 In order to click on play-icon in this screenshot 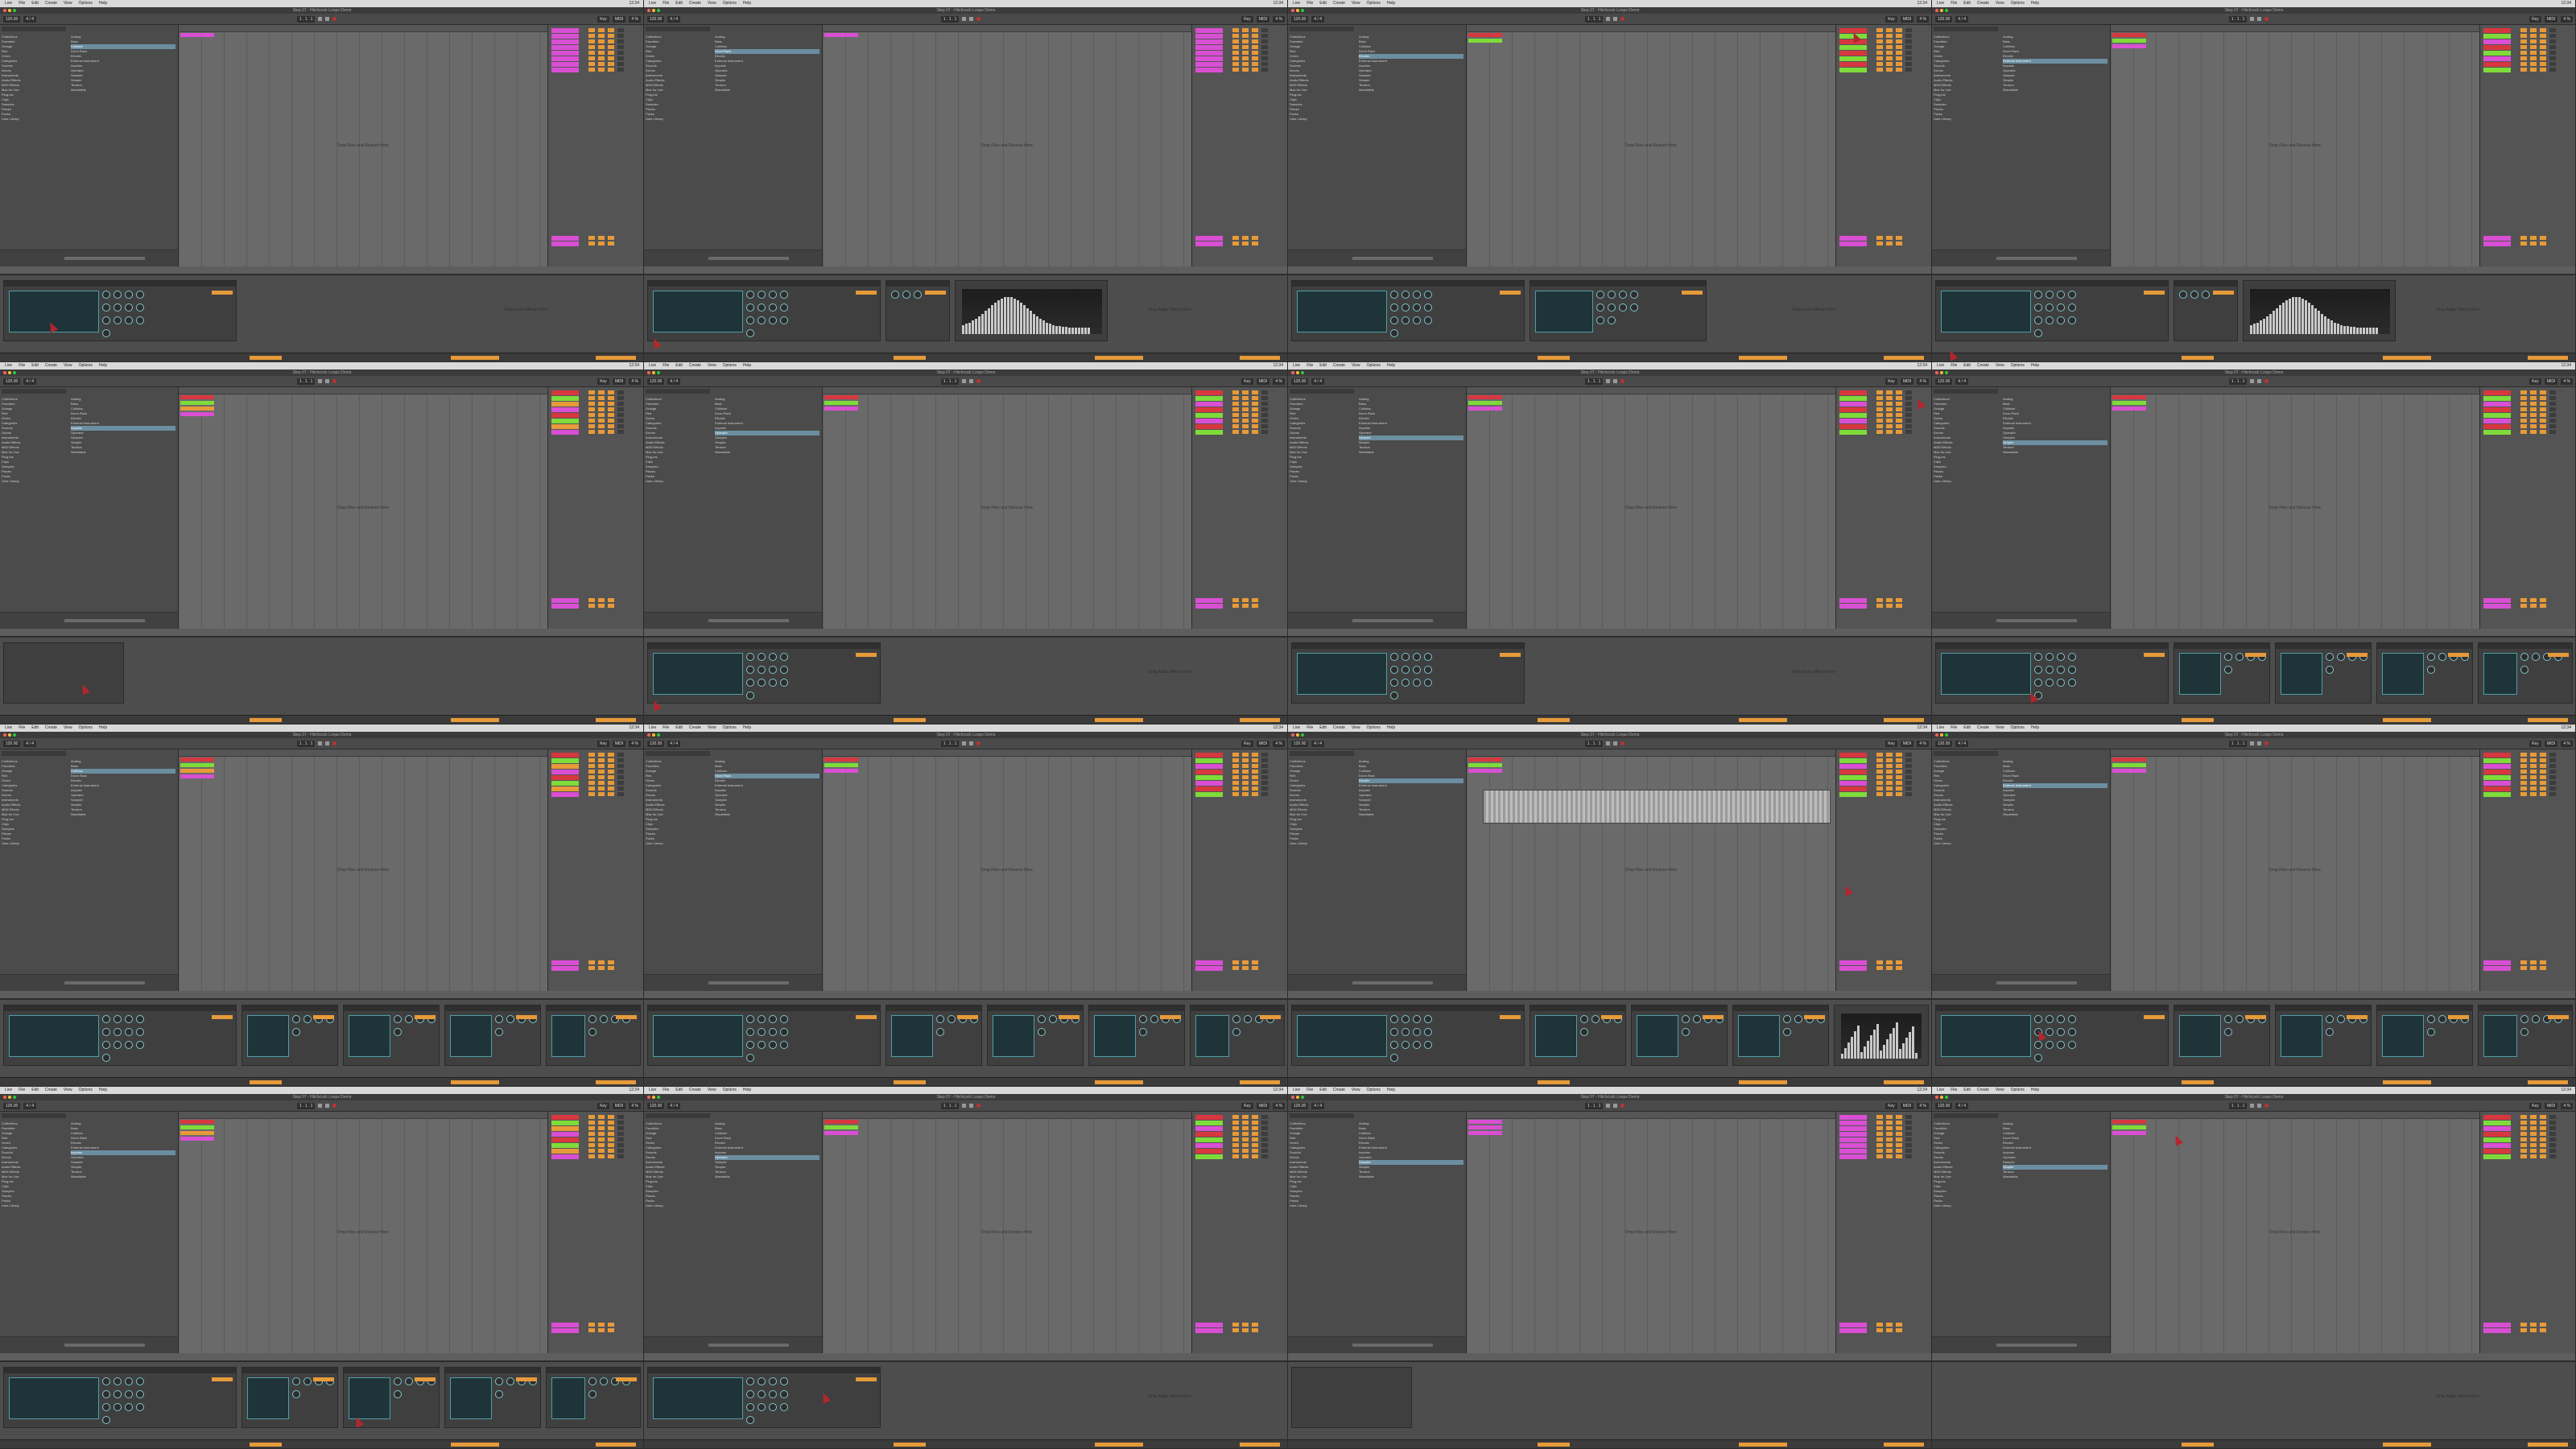, I will do `click(2252, 381)`.